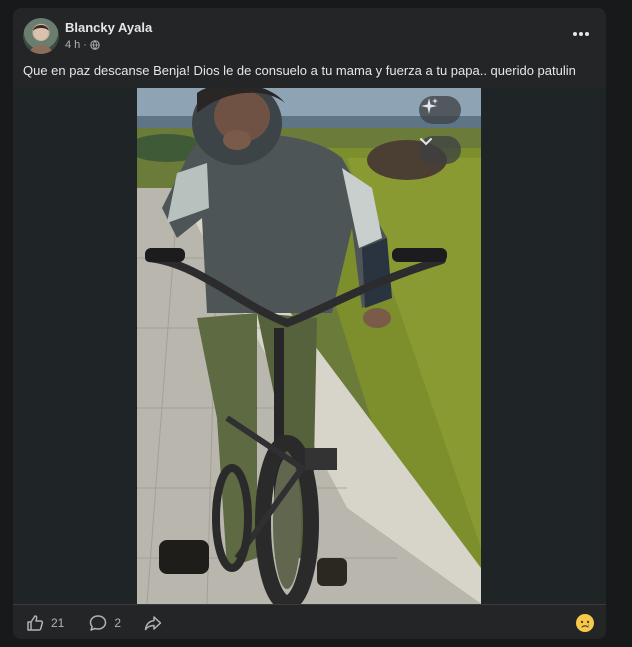  Describe the element at coordinates (440, 150) in the screenshot. I see `chevron-down-button` at that location.